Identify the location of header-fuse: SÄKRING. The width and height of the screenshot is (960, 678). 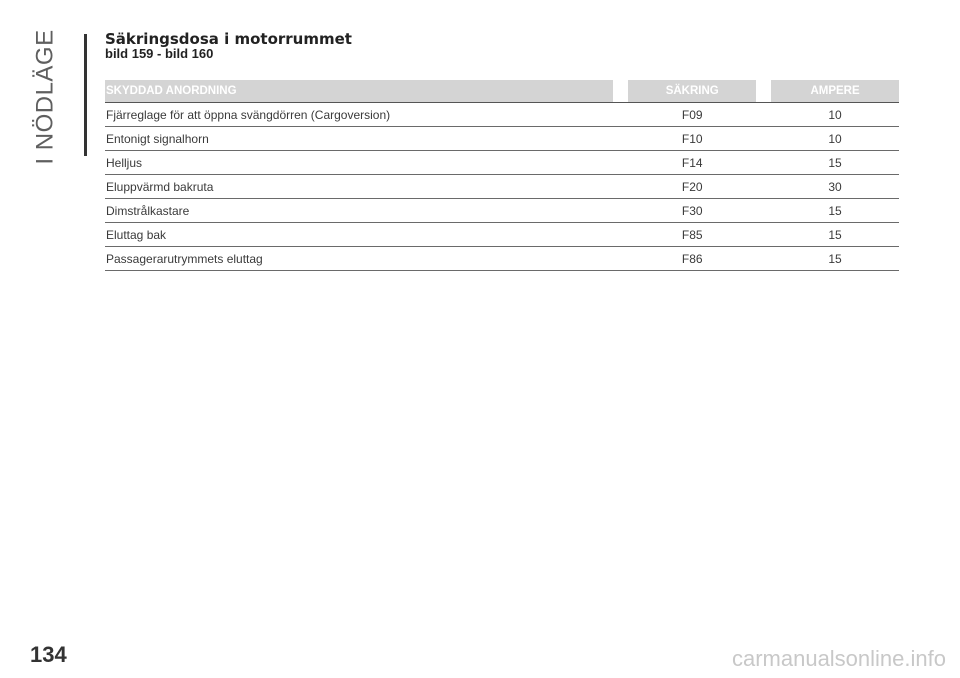
(692, 91).